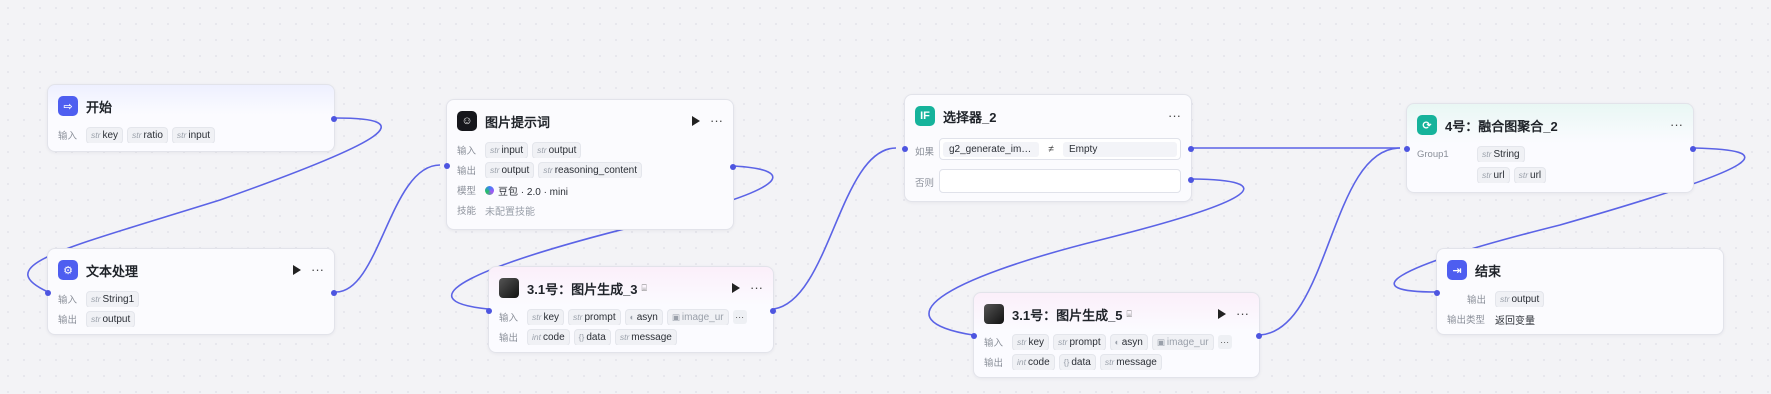 This screenshot has height=394, width=1771. I want to click on if-output-port, so click(1191, 149).